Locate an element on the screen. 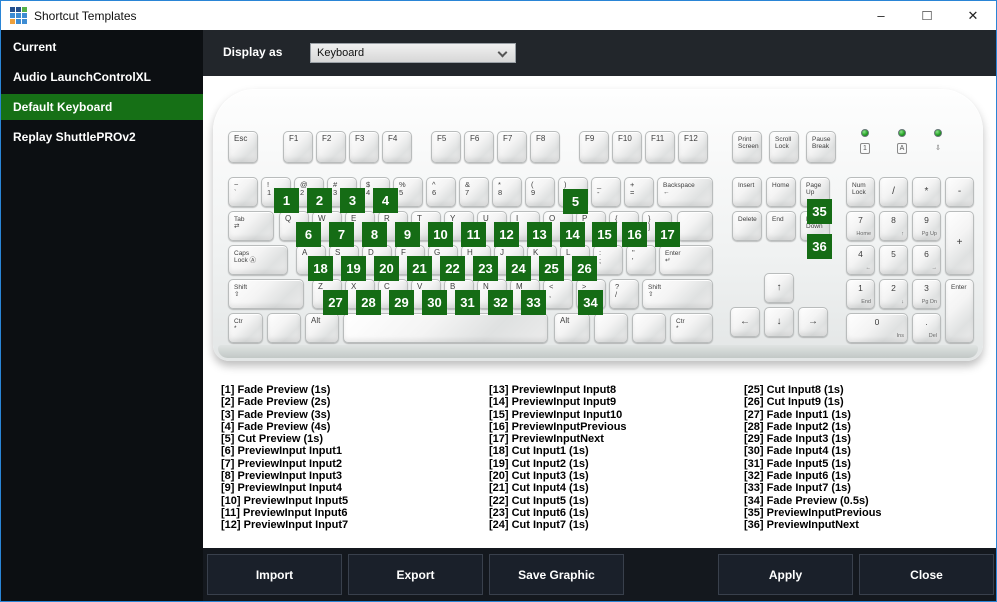 The image size is (997, 602). key-badge-9: 9 is located at coordinates (407, 234).